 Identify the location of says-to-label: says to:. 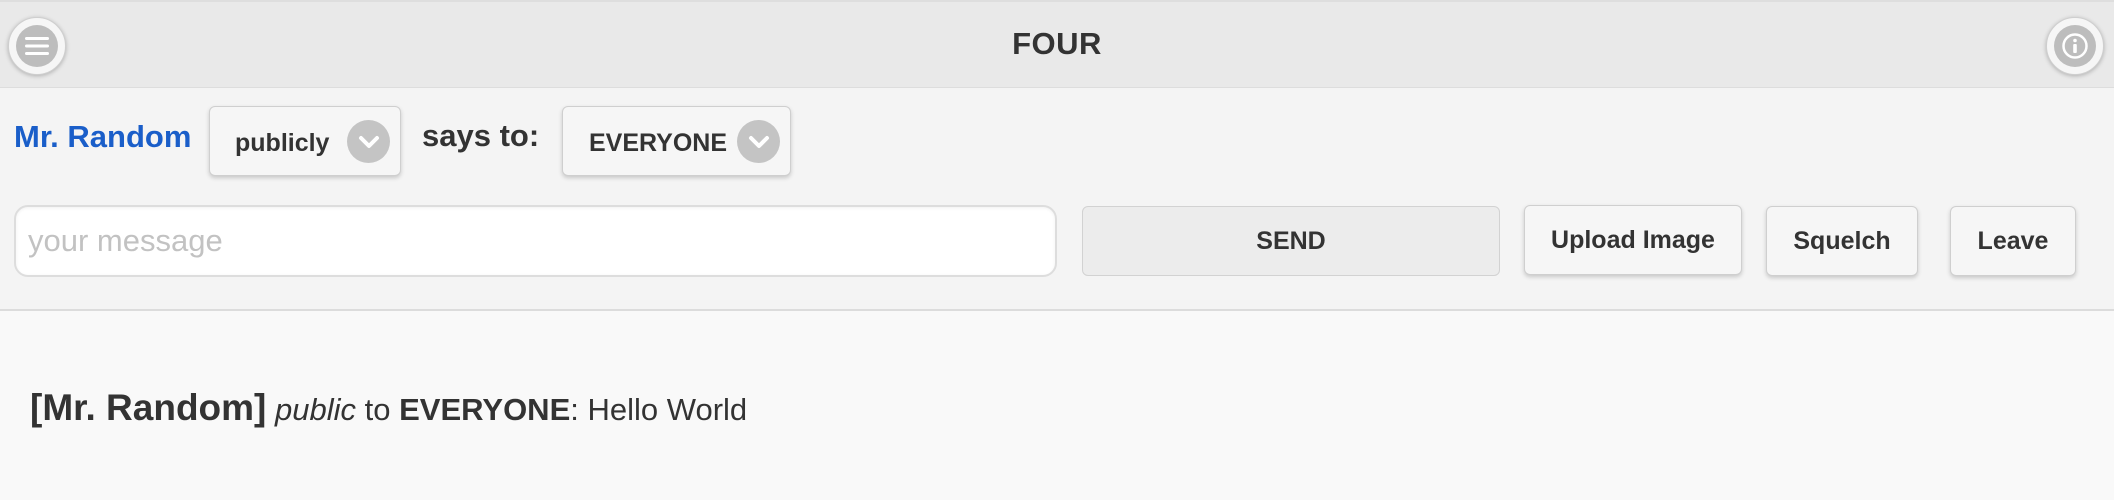
(481, 135).